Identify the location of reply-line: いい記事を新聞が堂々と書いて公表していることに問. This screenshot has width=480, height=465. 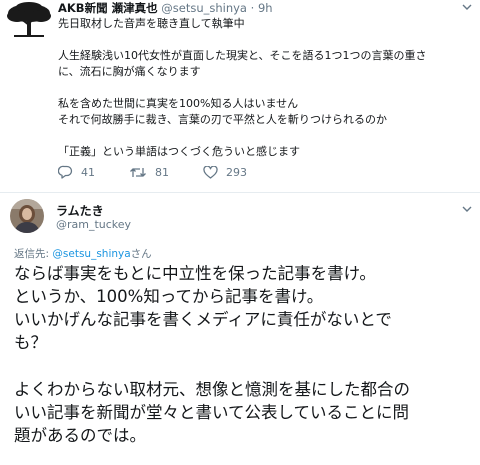
(212, 412).